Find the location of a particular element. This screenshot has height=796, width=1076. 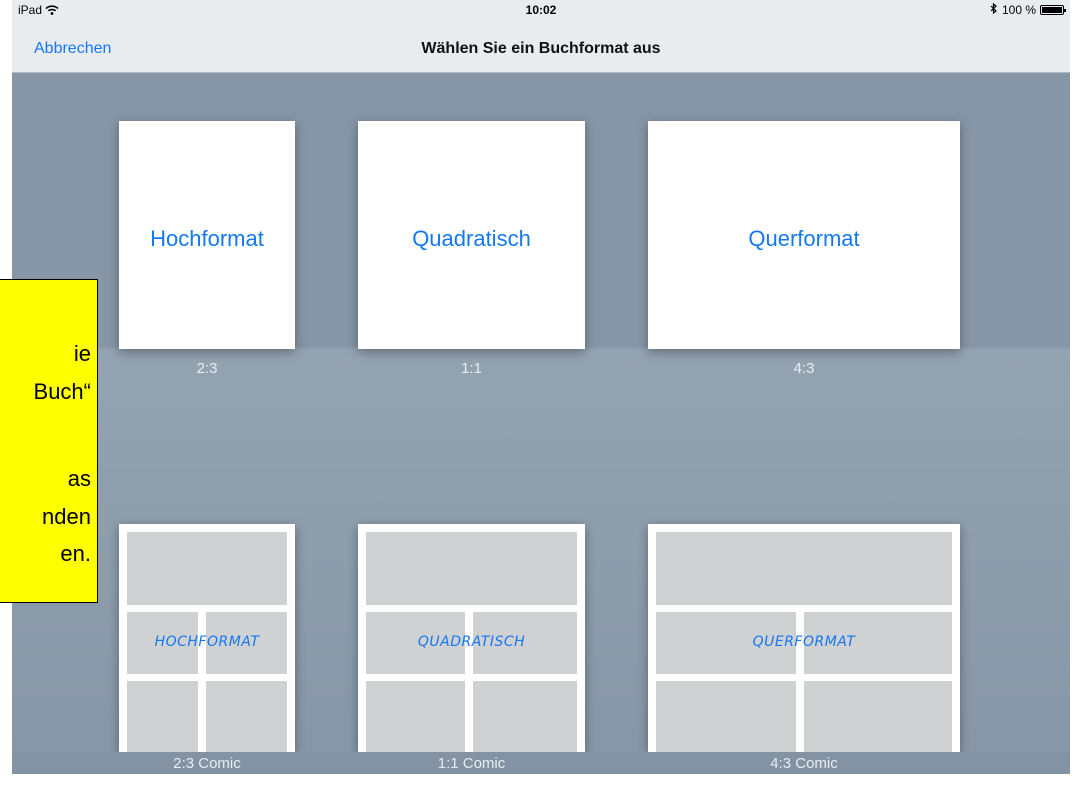

comic-label: HOCHFORMAT is located at coordinates (207, 642).